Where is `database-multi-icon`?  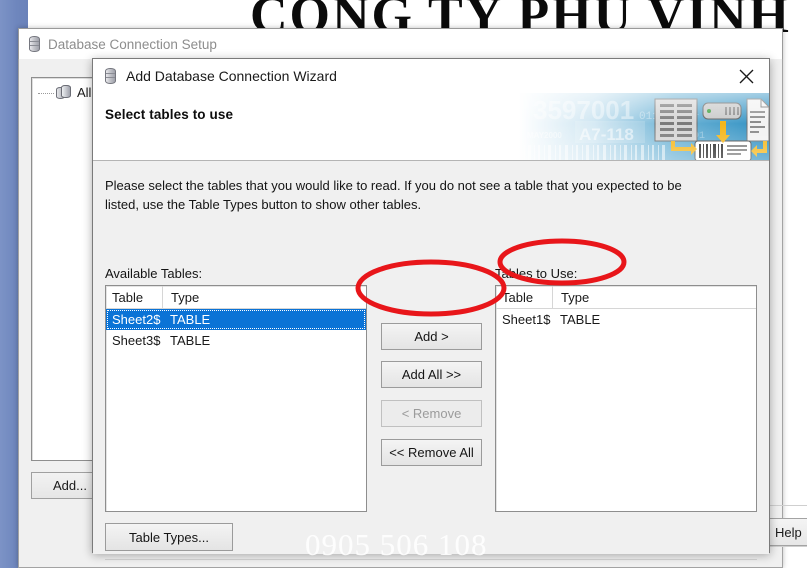
database-multi-icon is located at coordinates (64, 92).